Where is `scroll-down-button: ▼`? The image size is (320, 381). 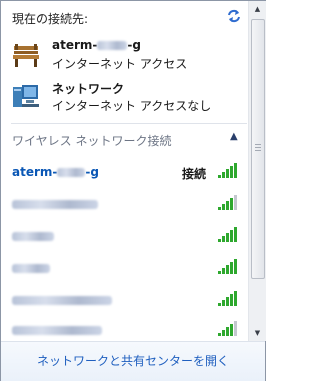 scroll-down-button: ▼ is located at coordinates (257, 333).